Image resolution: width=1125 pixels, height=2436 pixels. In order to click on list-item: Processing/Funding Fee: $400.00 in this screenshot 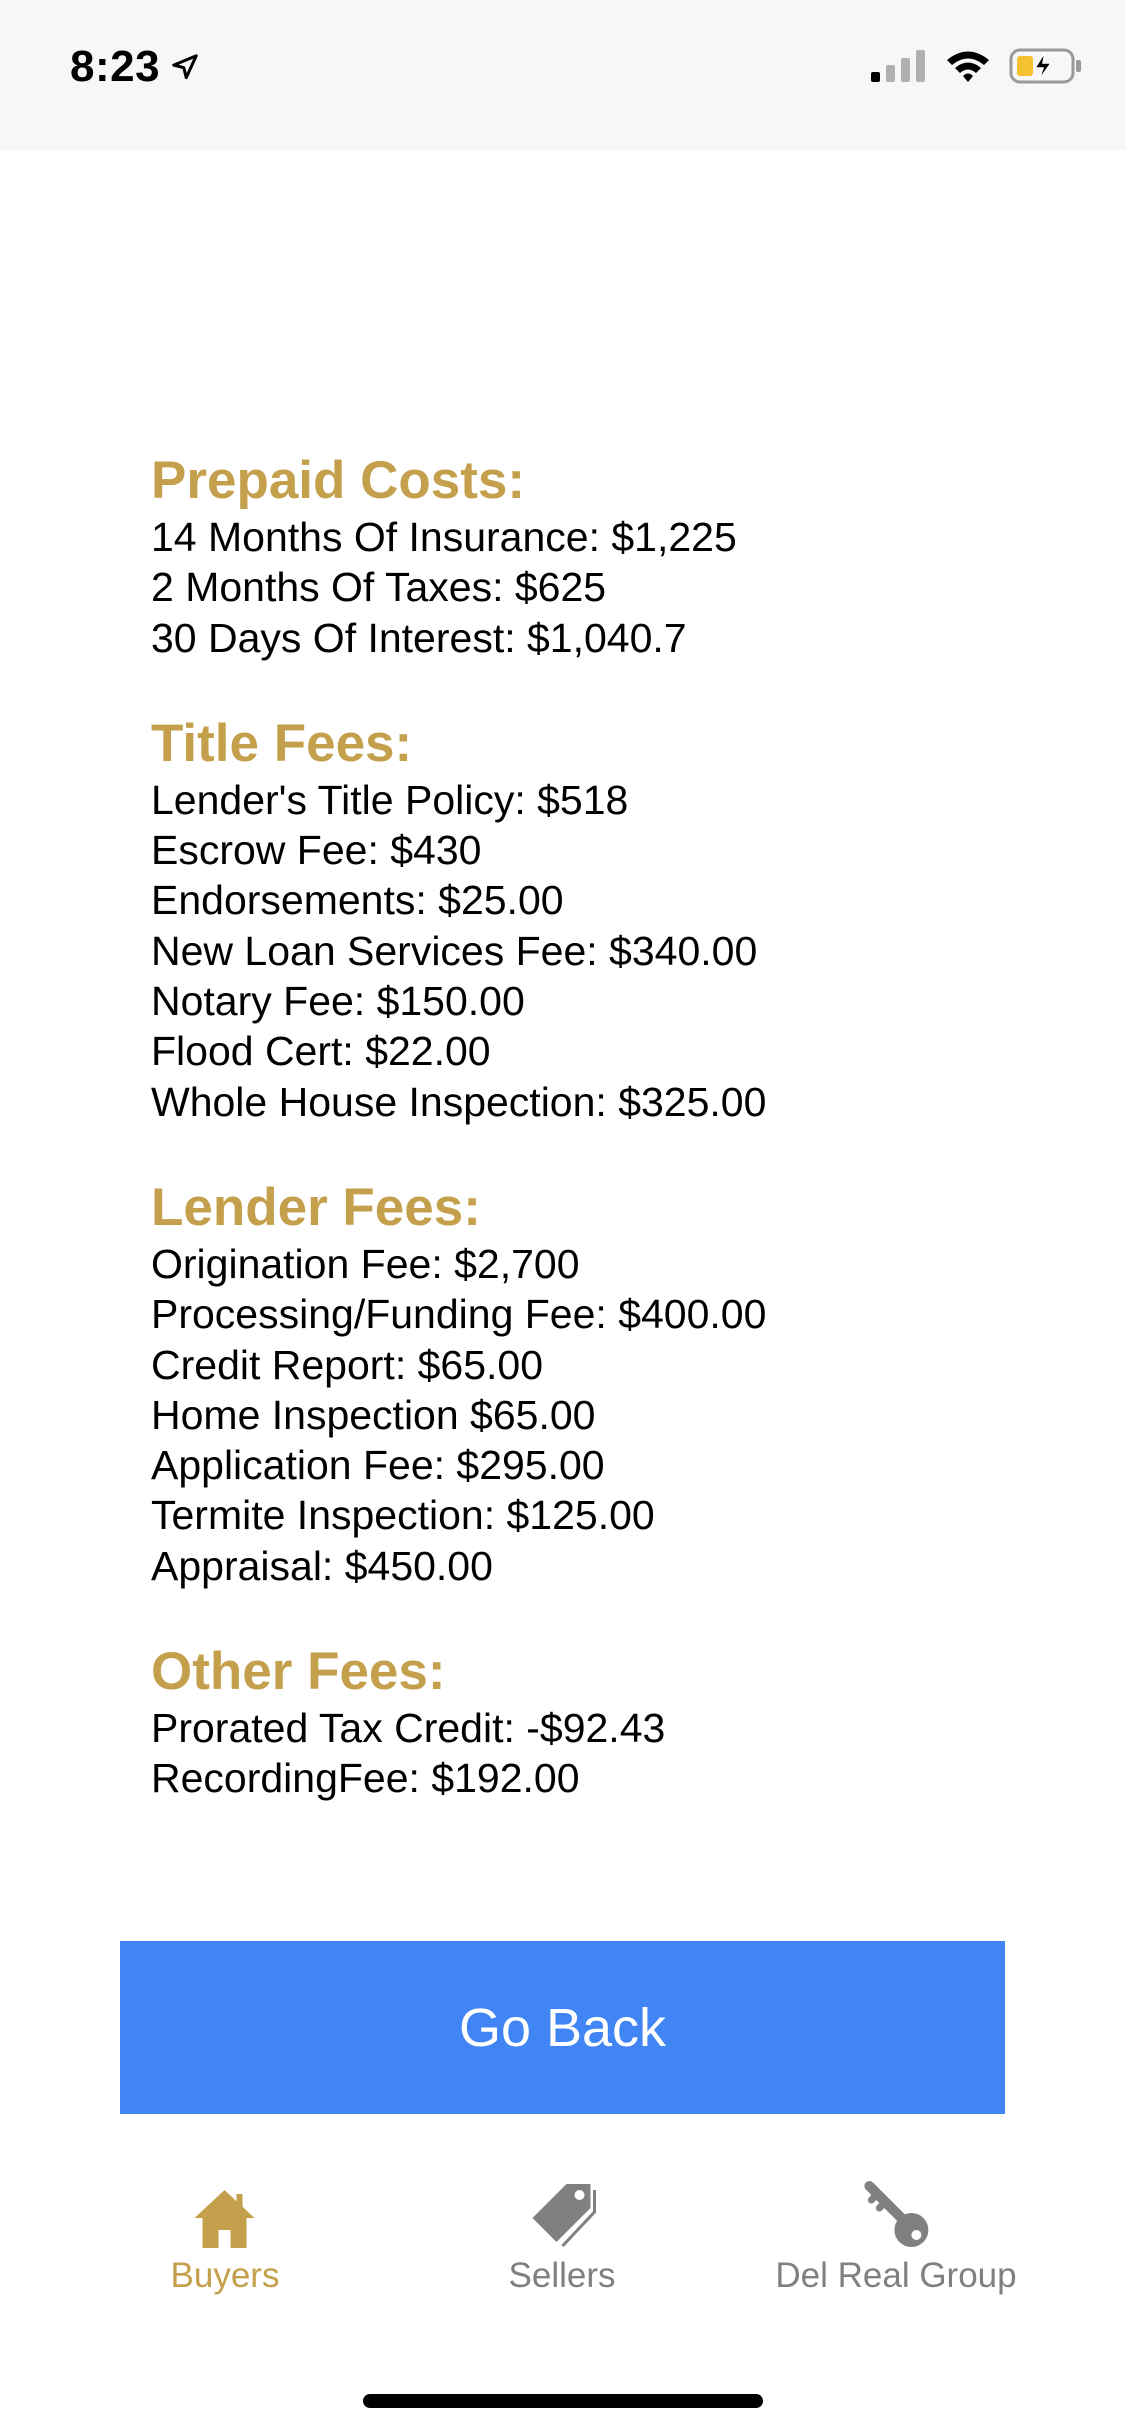, I will do `click(459, 1314)`.